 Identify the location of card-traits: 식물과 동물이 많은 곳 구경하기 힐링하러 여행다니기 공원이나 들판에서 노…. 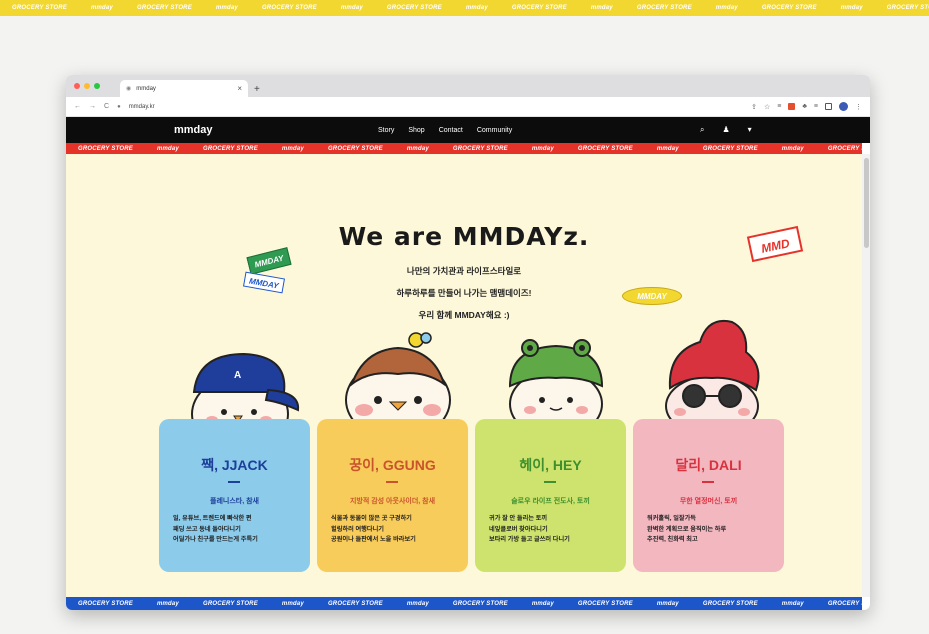
(396, 530).